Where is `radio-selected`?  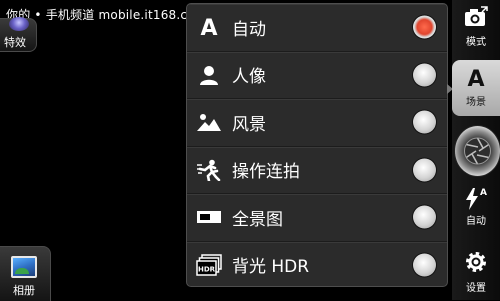
radio-selected is located at coordinates (424, 27).